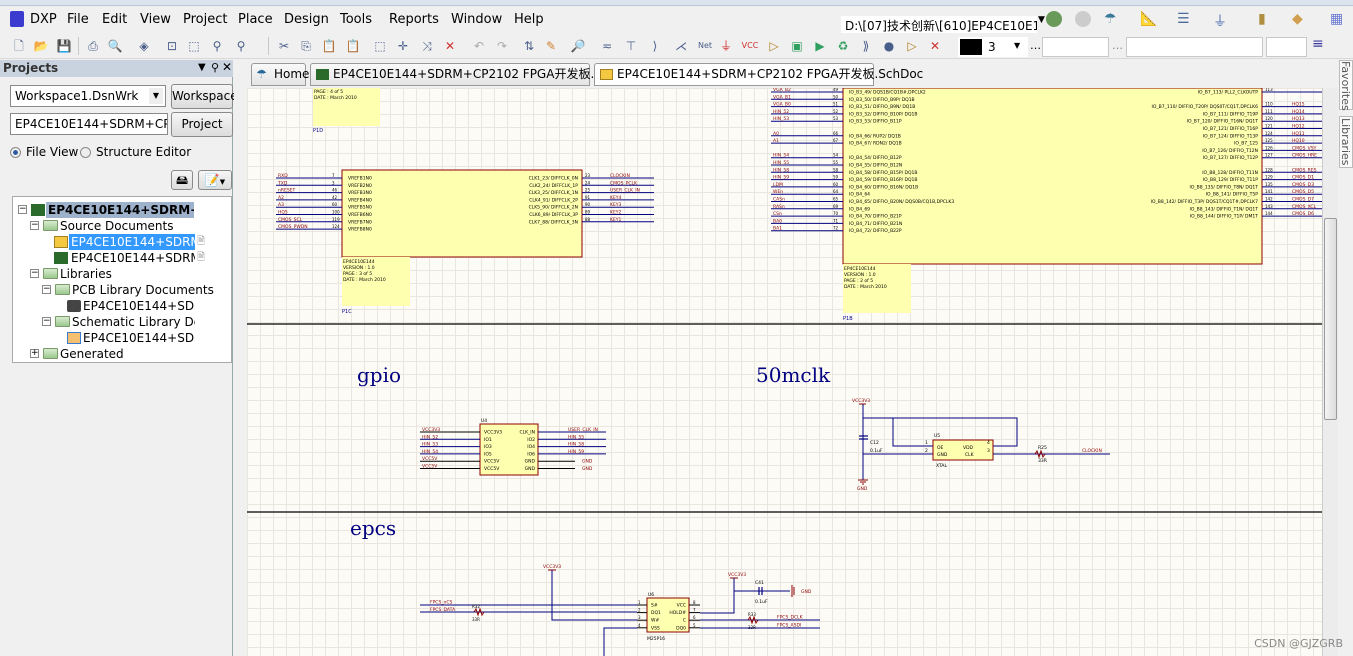  Describe the element at coordinates (122, 290) in the screenshot. I see `tree-item-pcb-library-documents: − PCB Library Documents` at that location.